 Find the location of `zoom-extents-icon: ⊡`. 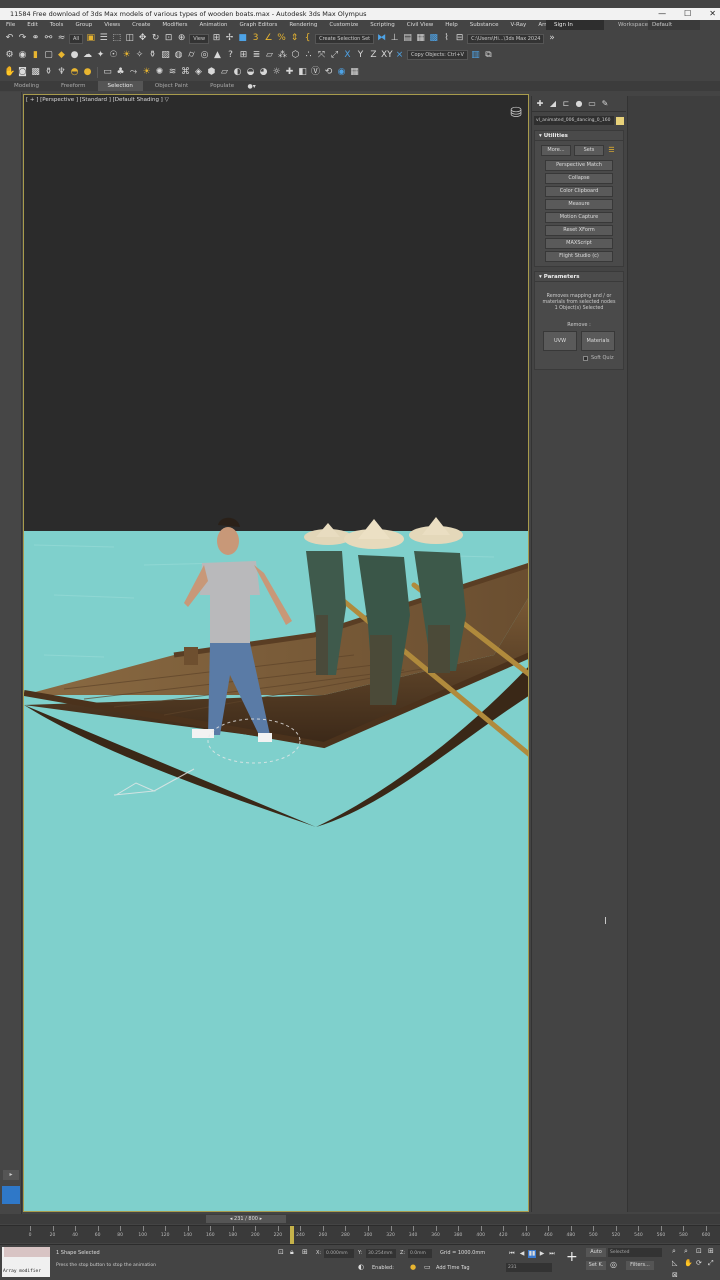

zoom-extents-icon: ⊡ is located at coordinates (699, 1251).